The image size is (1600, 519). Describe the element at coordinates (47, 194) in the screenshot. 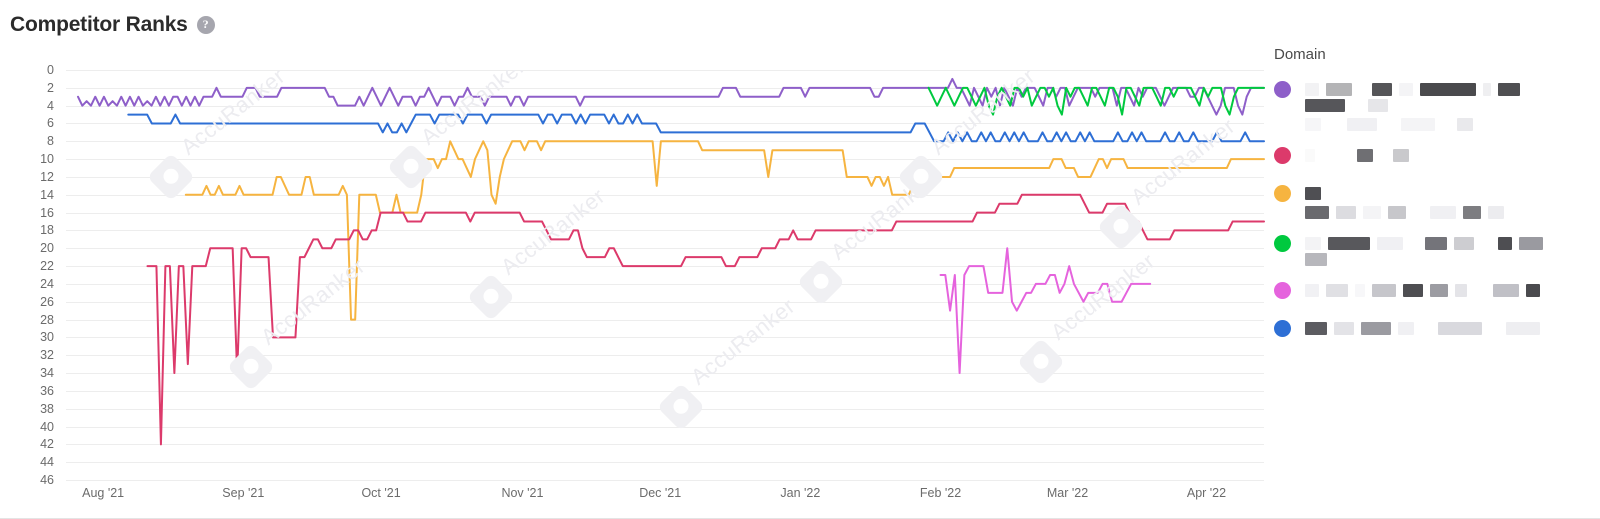

I see `y-tick-label: 14` at that location.